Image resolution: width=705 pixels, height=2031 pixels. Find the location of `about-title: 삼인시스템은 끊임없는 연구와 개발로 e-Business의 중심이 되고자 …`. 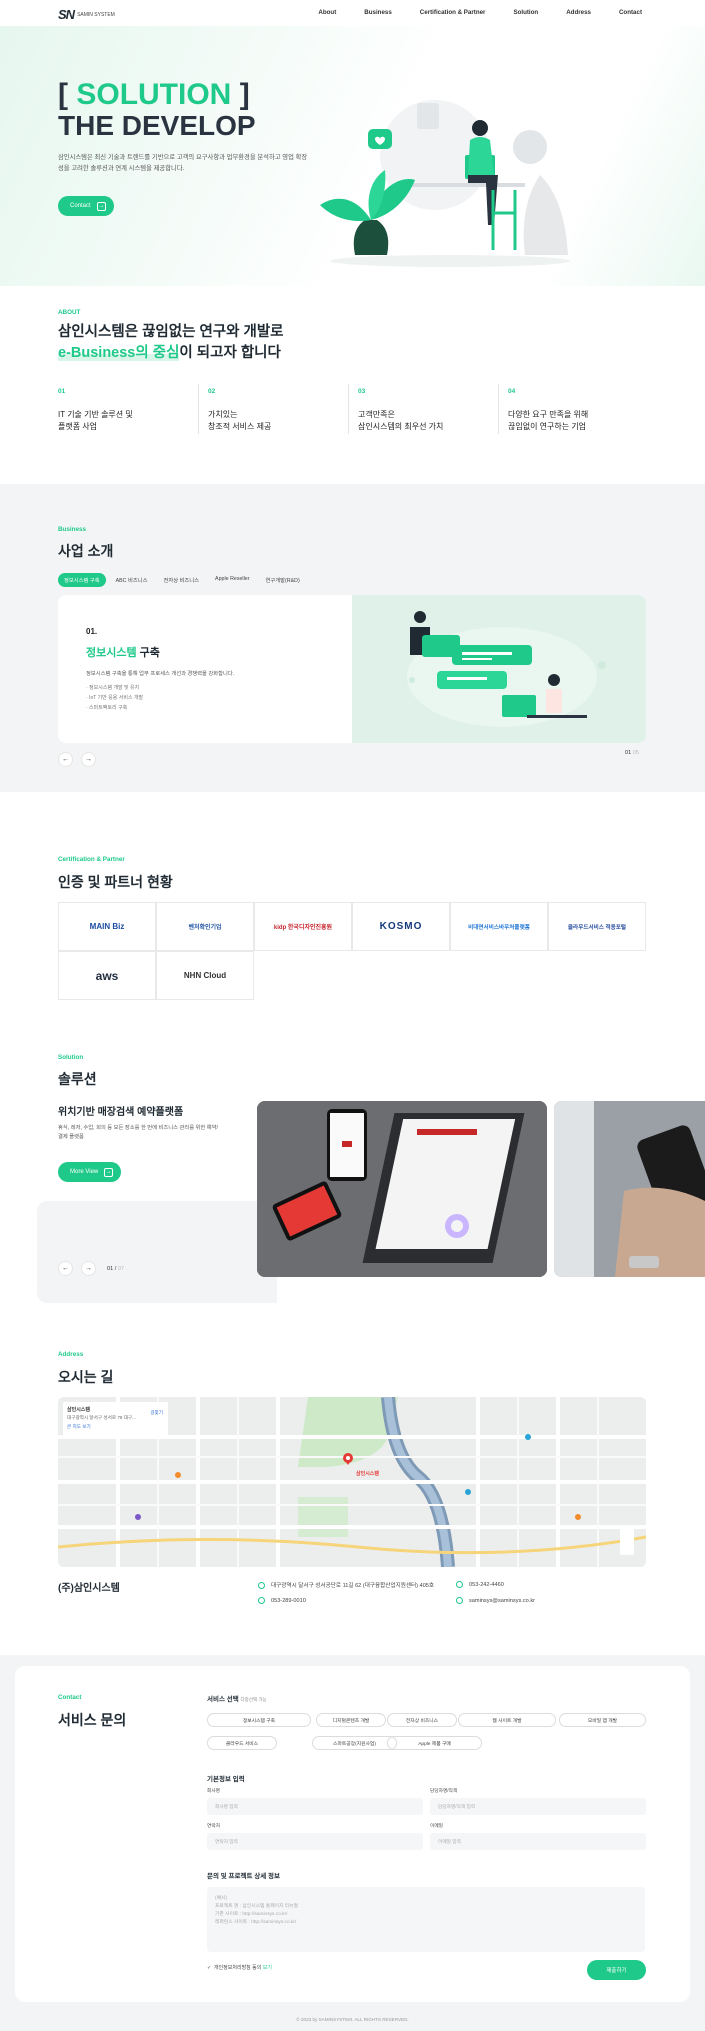

about-title: 삼인시스템은 끊임없는 연구와 개발로 e-Business의 중심이 되고자 … is located at coordinates (171, 343).